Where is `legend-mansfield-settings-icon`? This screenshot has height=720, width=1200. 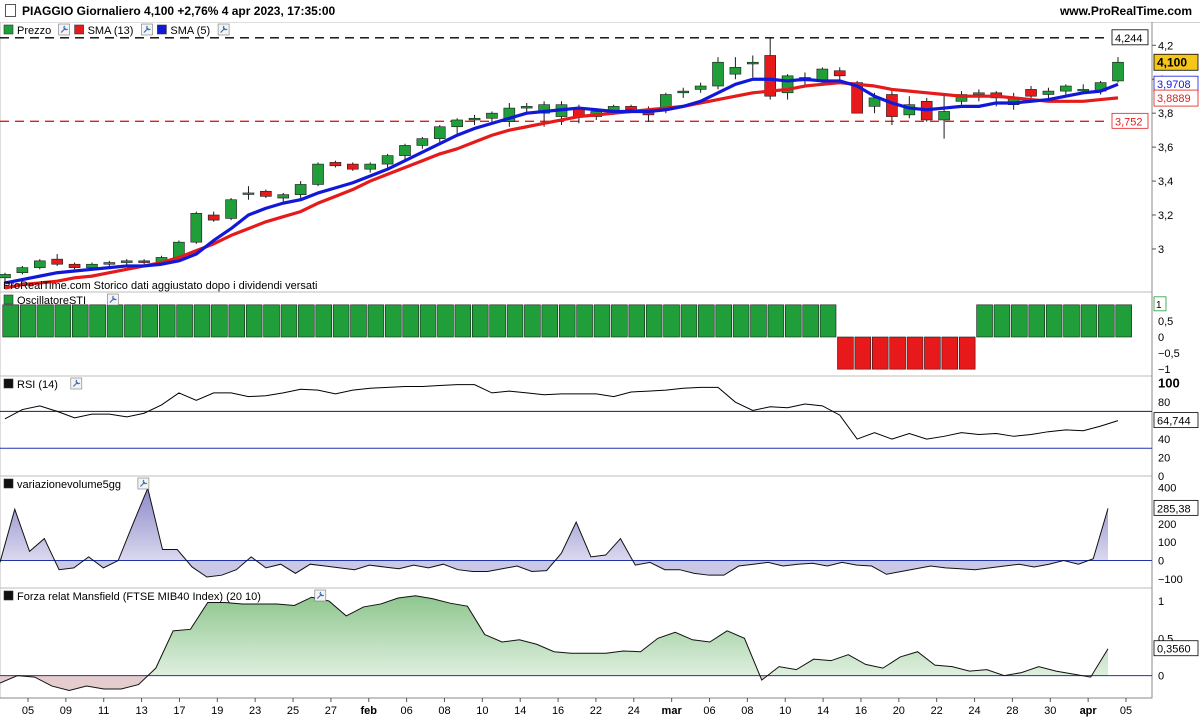
legend-mansfield-settings-icon is located at coordinates (320, 595).